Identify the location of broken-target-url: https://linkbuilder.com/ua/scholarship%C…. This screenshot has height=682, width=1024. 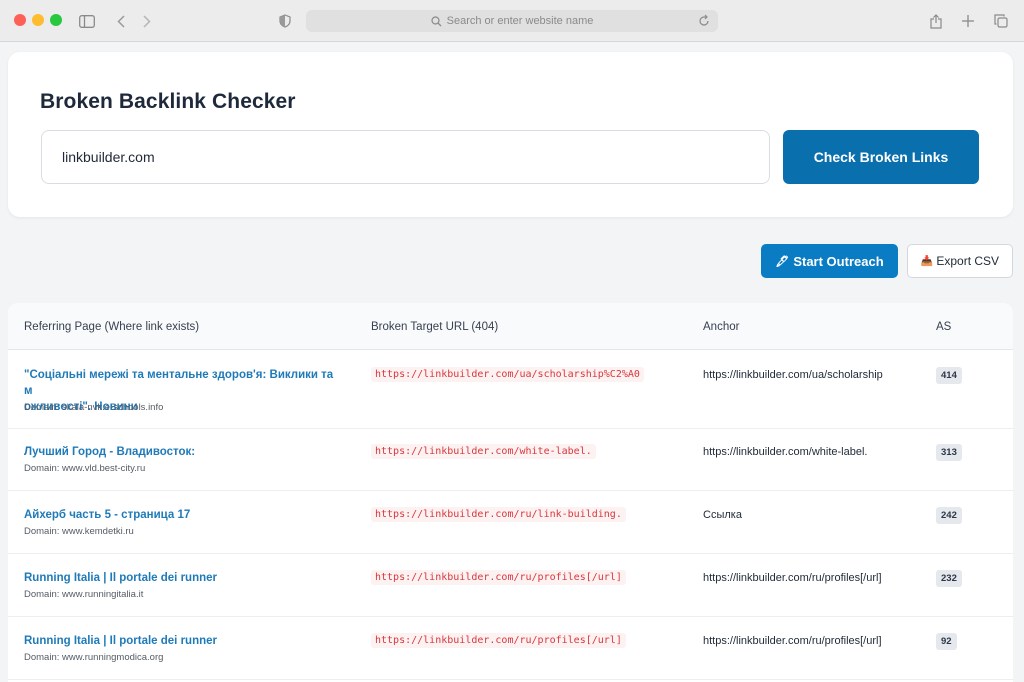
(507, 374).